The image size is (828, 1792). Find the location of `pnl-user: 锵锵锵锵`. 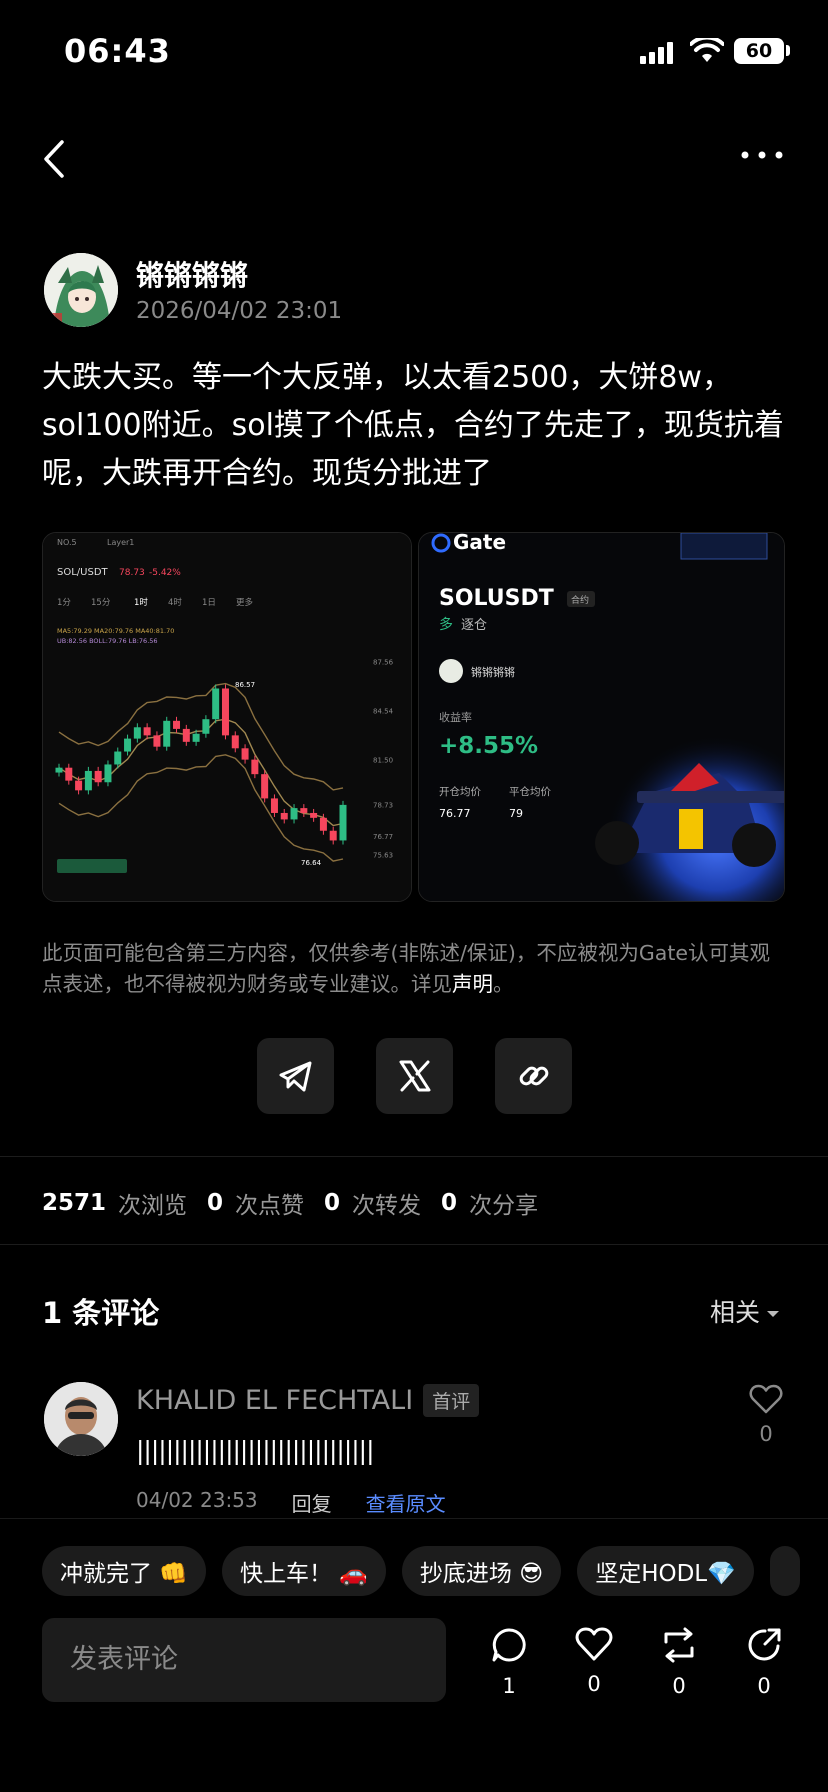

pnl-user: 锵锵锵锵 is located at coordinates (493, 672).